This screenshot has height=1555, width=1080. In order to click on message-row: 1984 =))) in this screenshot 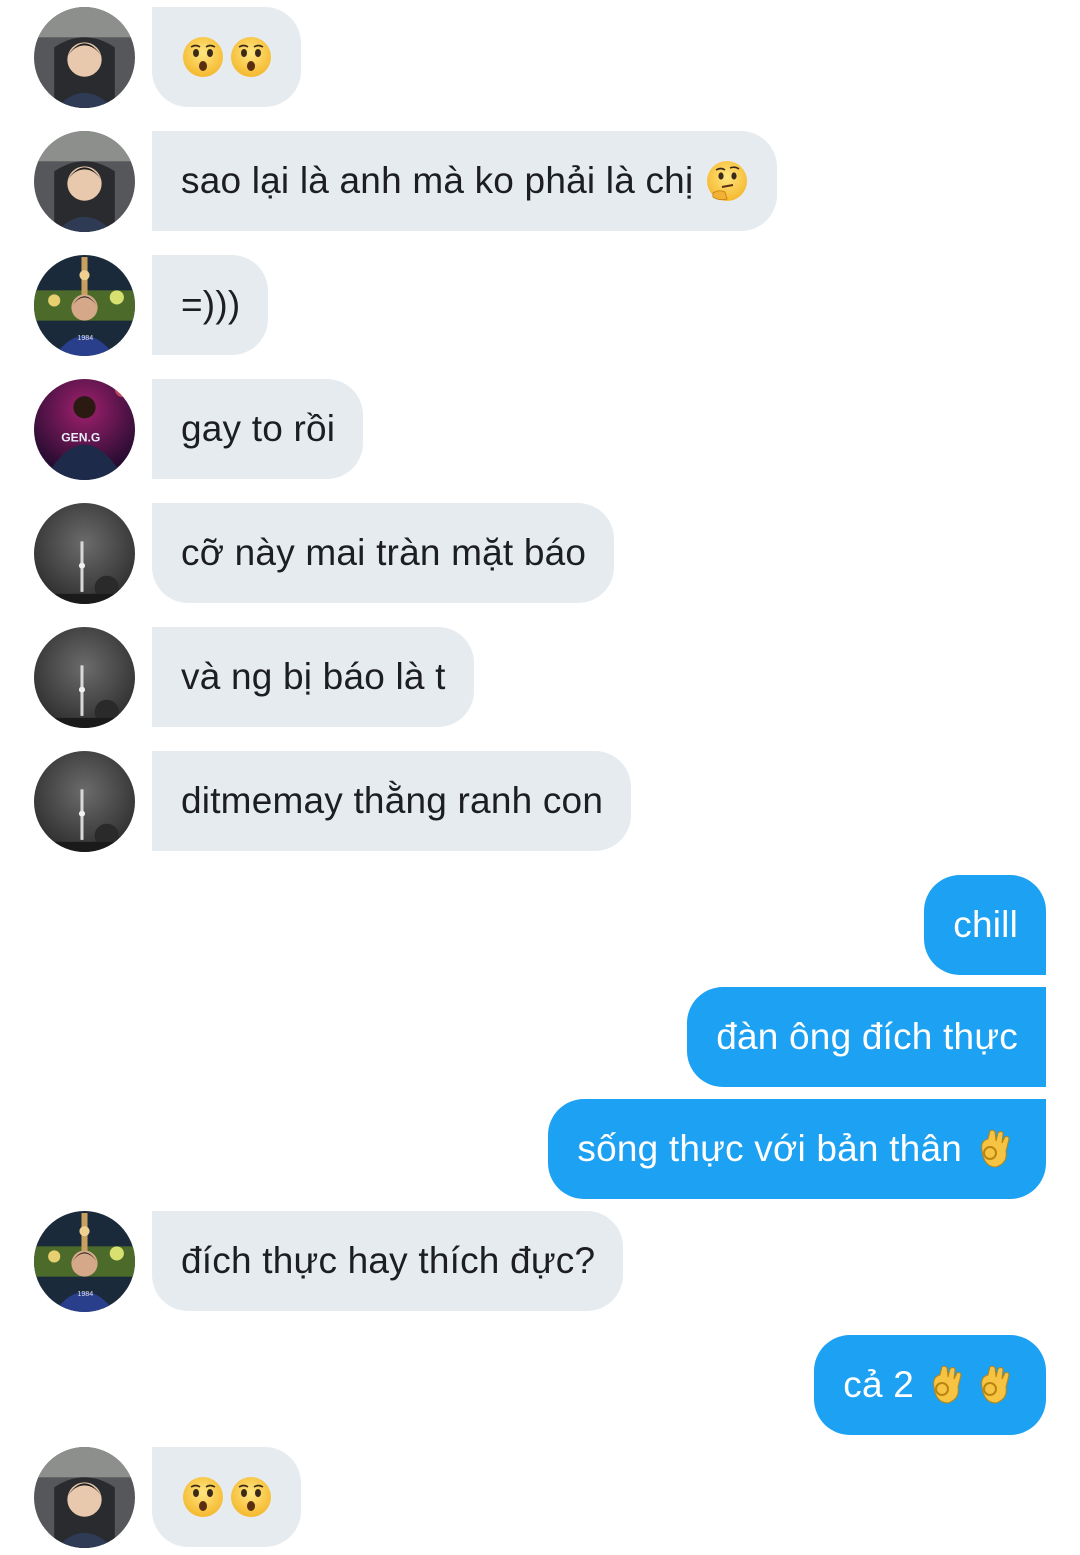, I will do `click(540, 305)`.